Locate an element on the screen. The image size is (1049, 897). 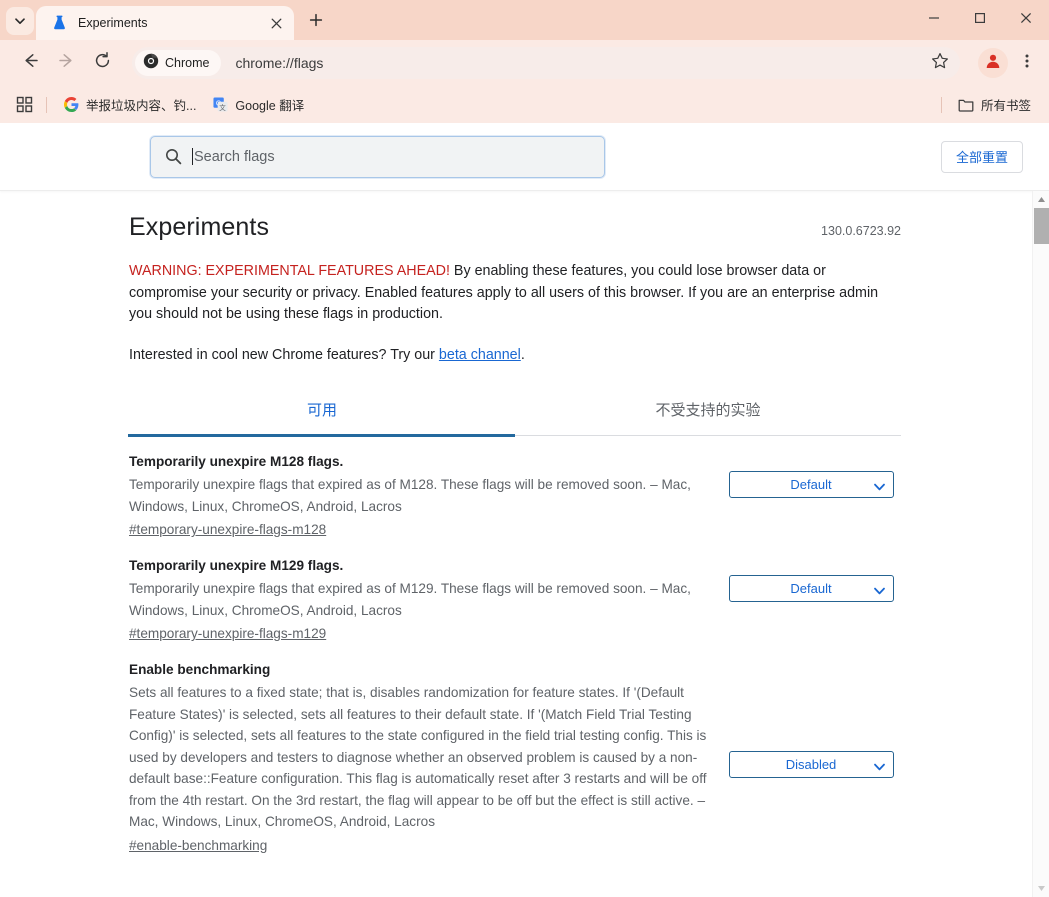
flag-title: Temporarily unexpire M128 flags. is located at coordinates (236, 461).